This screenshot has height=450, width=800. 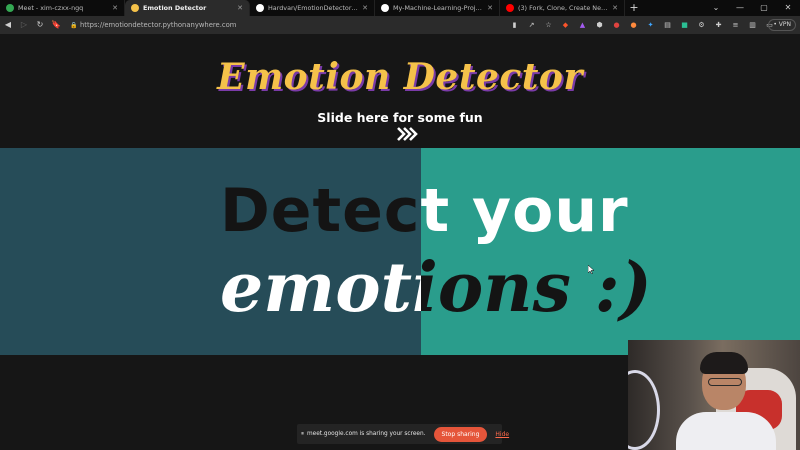 What do you see at coordinates (531, 25) in the screenshot?
I see `share-icon: ↗` at bounding box center [531, 25].